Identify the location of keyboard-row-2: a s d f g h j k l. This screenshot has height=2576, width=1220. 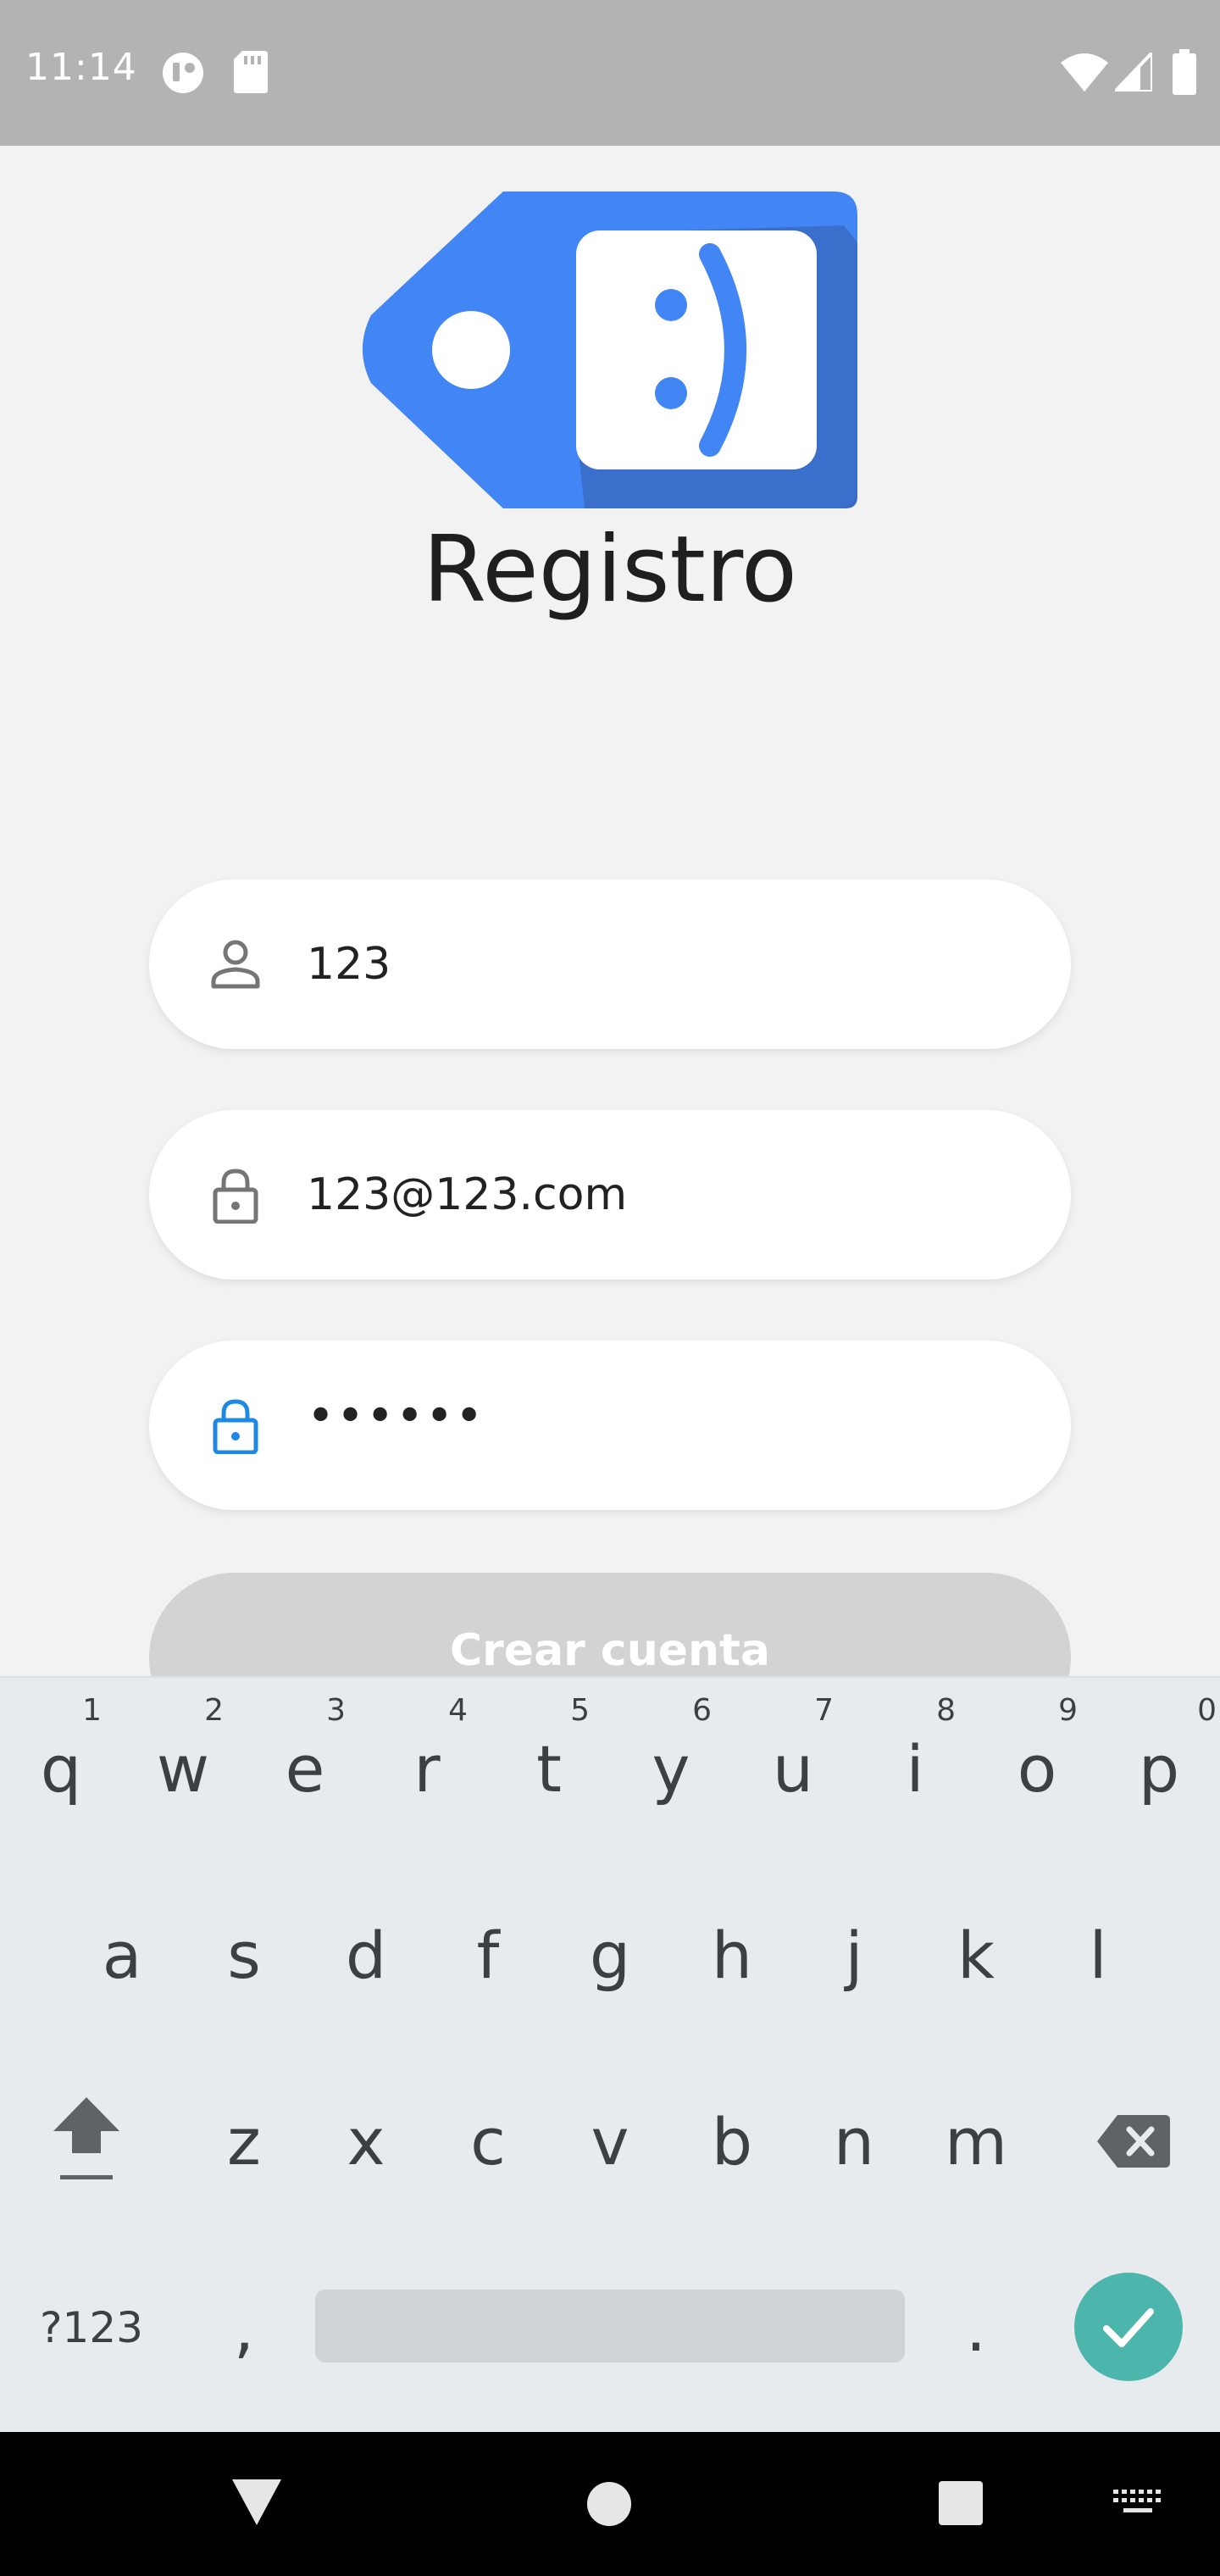
(610, 1955).